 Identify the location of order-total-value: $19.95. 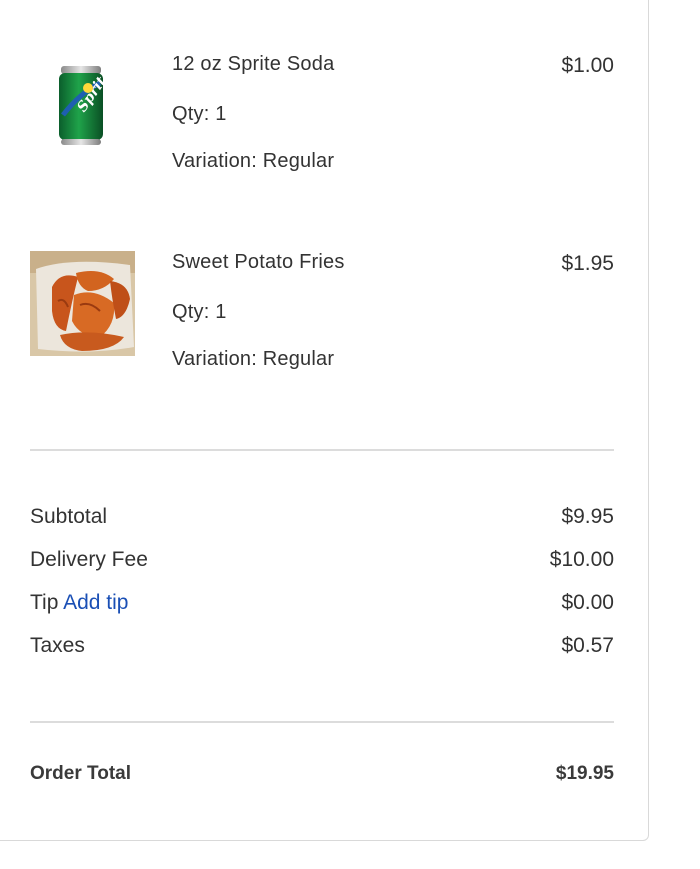
(584, 773).